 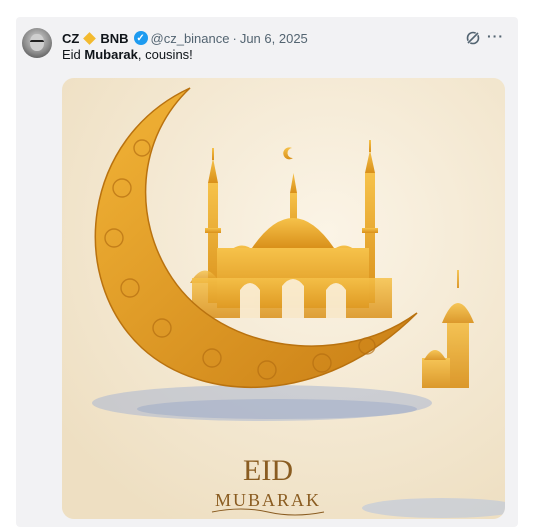 What do you see at coordinates (140, 38) in the screenshot?
I see `verified-badge-icon: ✓` at bounding box center [140, 38].